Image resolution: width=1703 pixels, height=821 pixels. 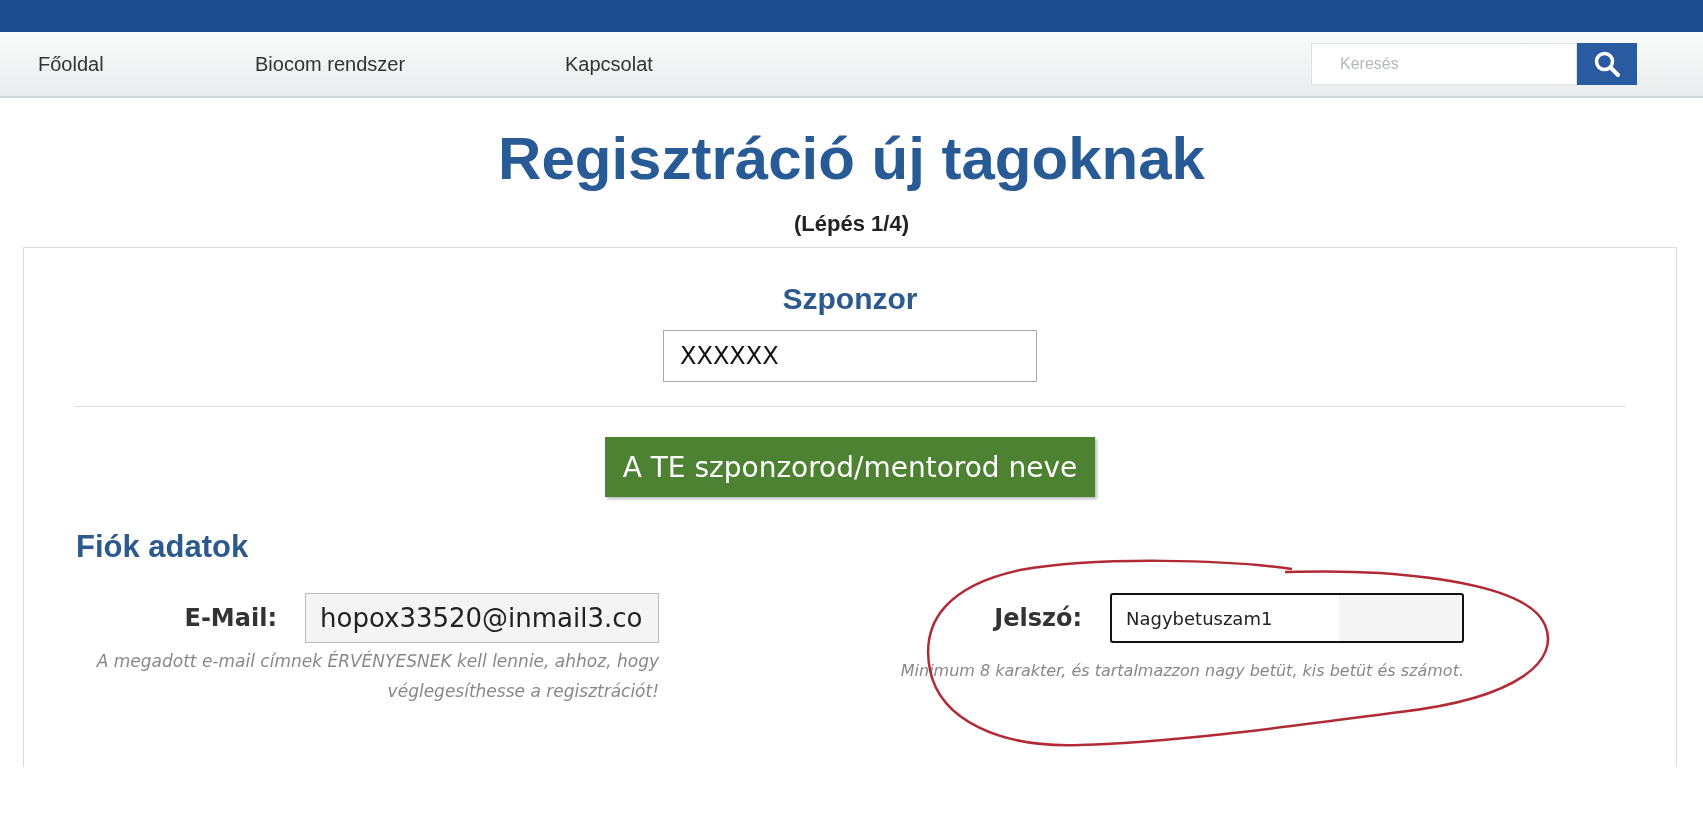 What do you see at coordinates (230, 618) in the screenshot?
I see `field-label: E-Mail:` at bounding box center [230, 618].